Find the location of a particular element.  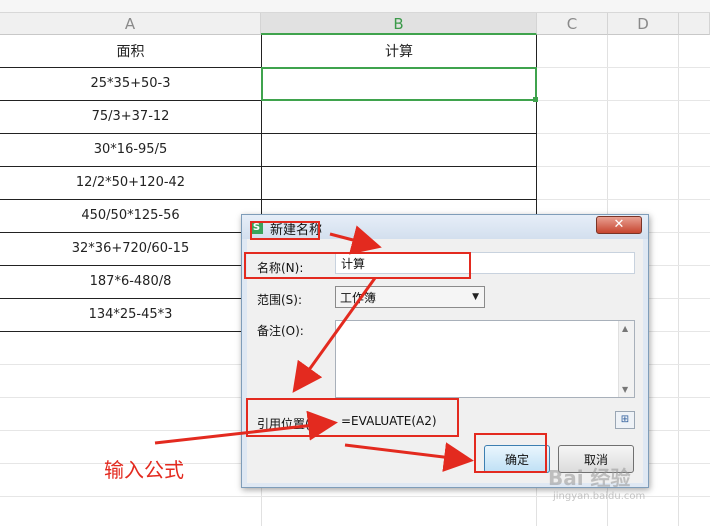

watermark-url: jingyan.baidu.com is located at coordinates (599, 496).